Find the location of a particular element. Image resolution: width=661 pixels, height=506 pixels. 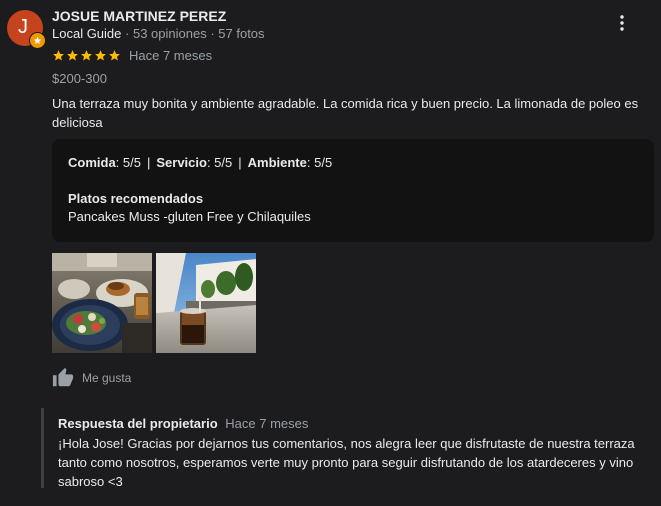

local-guide-label: Local Guide is located at coordinates (87, 33).